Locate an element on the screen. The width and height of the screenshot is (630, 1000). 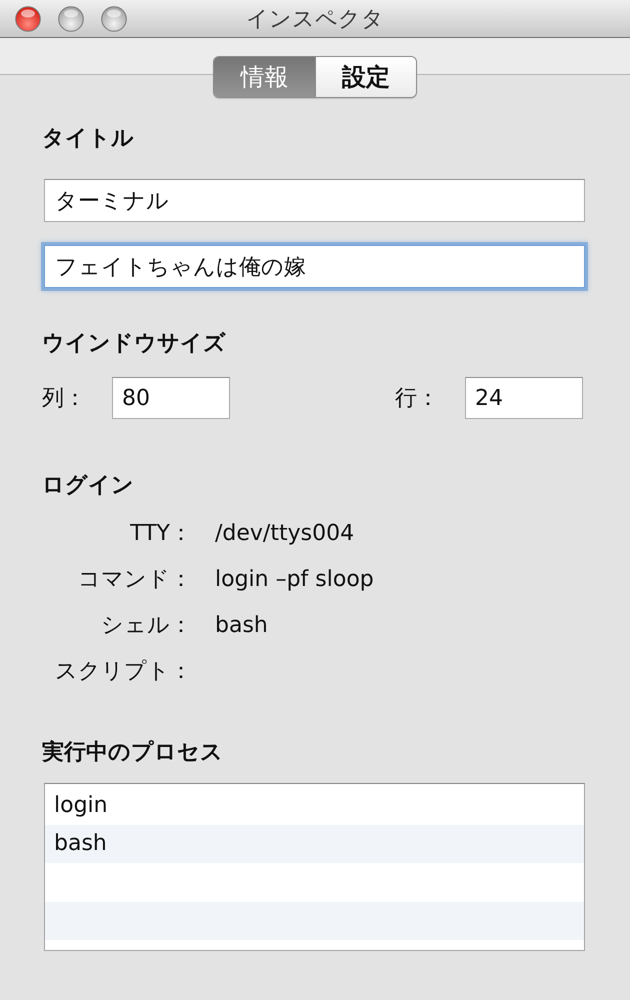
info-label: TTY： is located at coordinates (161, 534).